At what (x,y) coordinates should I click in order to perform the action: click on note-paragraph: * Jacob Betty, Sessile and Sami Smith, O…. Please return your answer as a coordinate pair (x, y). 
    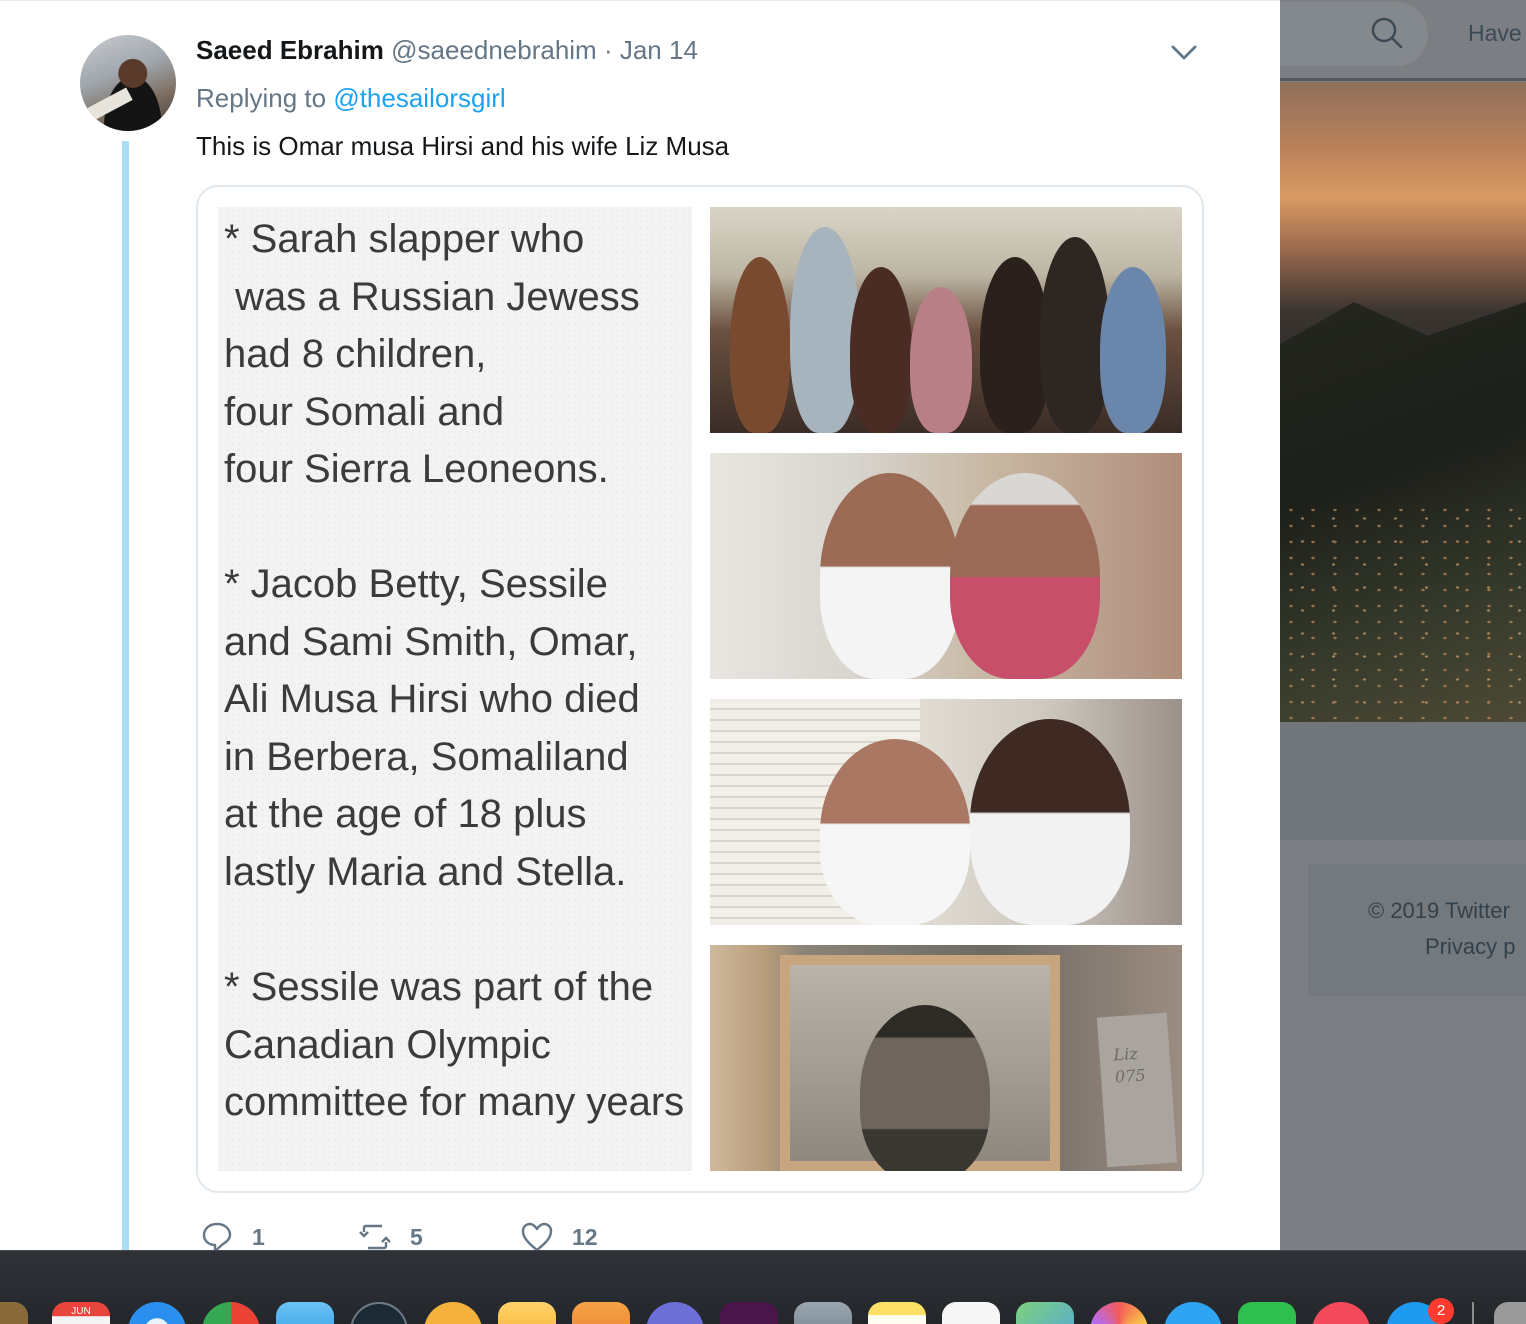
    Looking at the image, I should click on (432, 728).